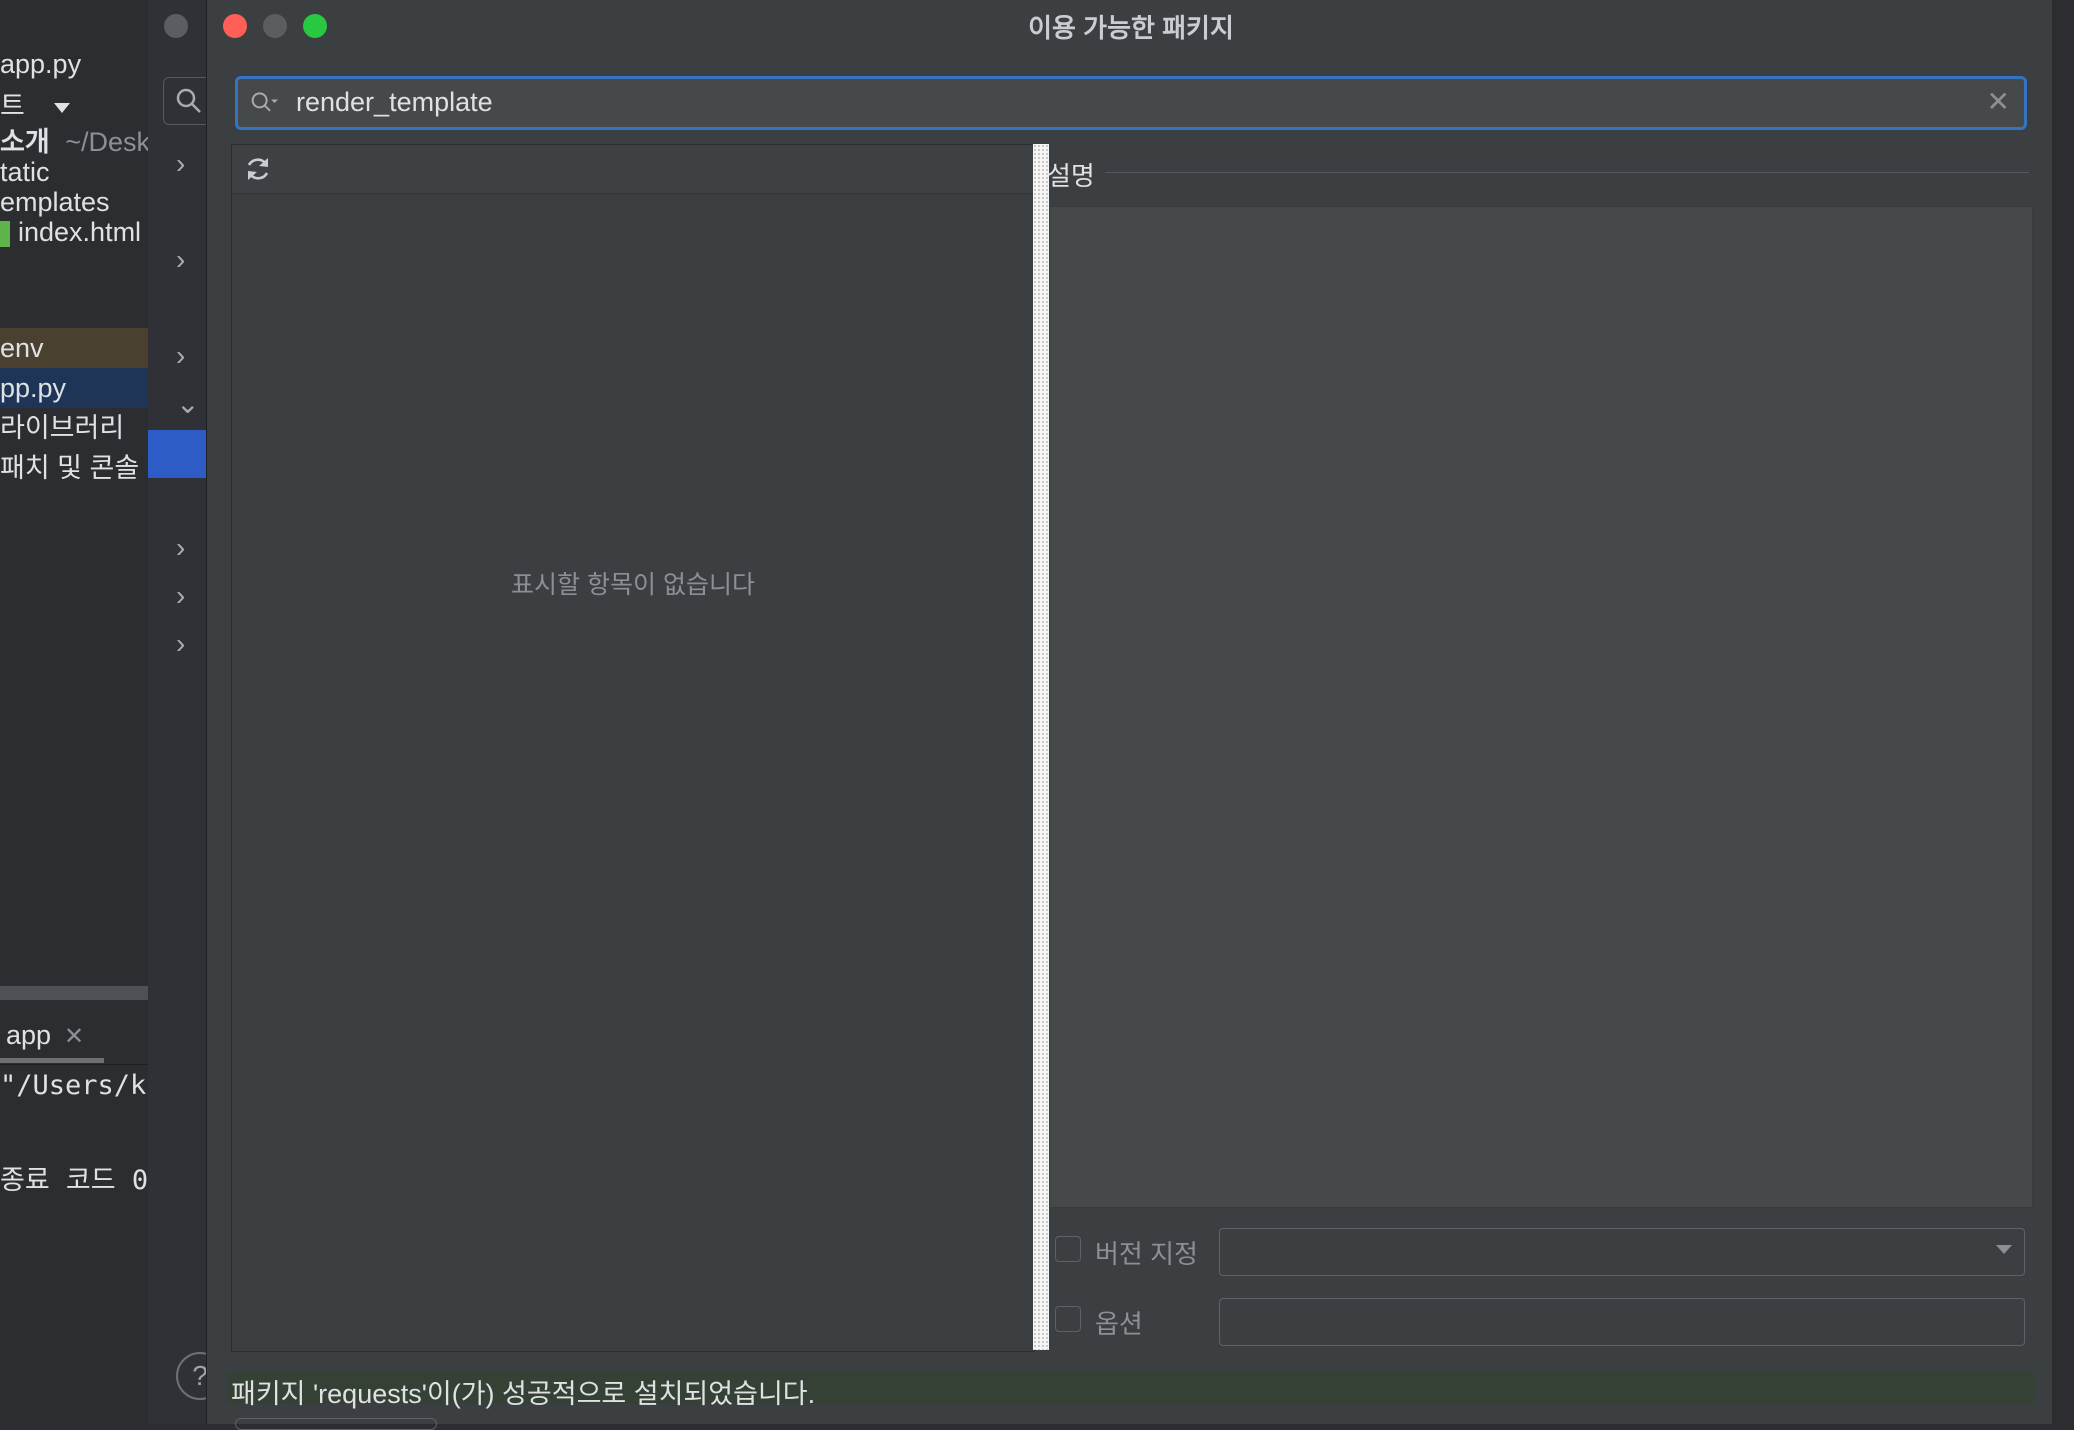 This screenshot has height=1430, width=2074. I want to click on specify-version-label: 버전 지정, so click(1146, 1254).